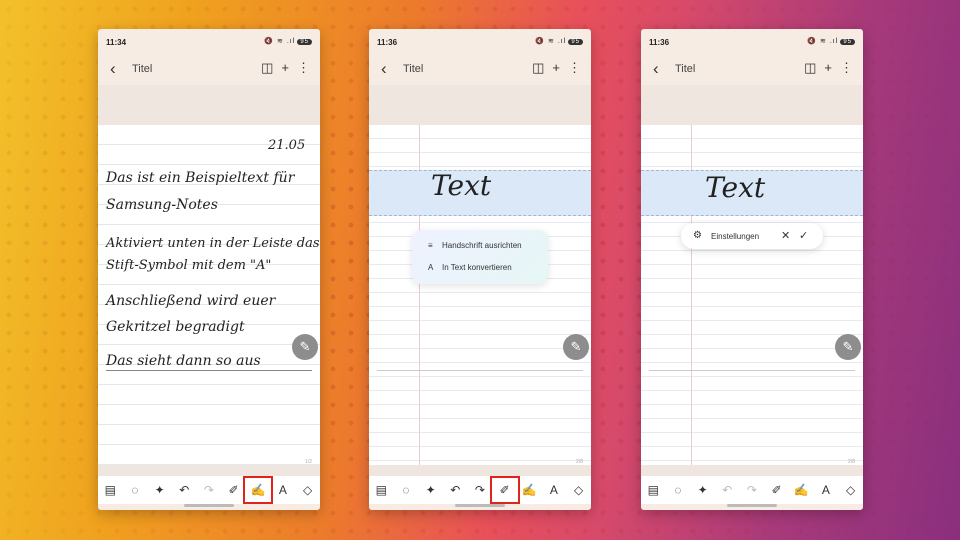 The image size is (960, 540). What do you see at coordinates (430, 245) in the screenshot?
I see `align-icon: ≡` at bounding box center [430, 245].